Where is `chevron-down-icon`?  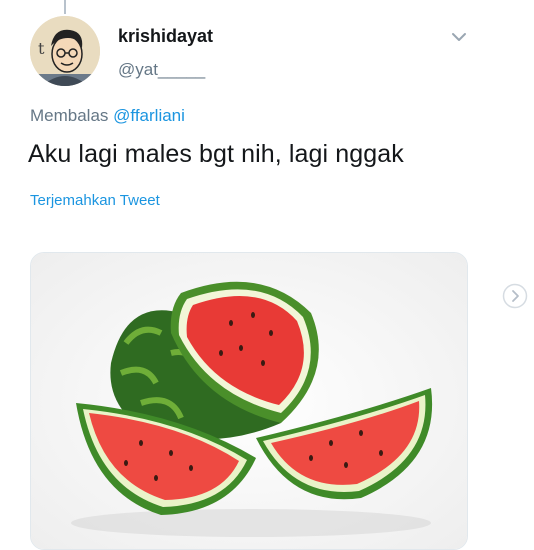
chevron-down-icon is located at coordinates (459, 37).